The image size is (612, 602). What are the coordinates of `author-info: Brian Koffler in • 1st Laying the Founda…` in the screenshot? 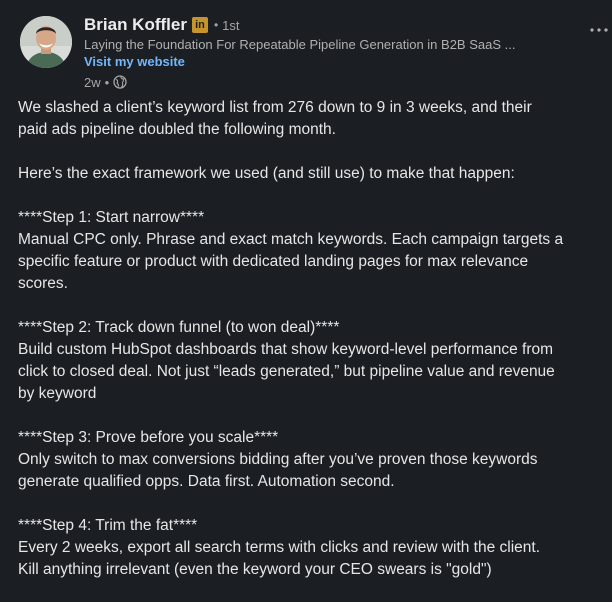 It's located at (324, 52).